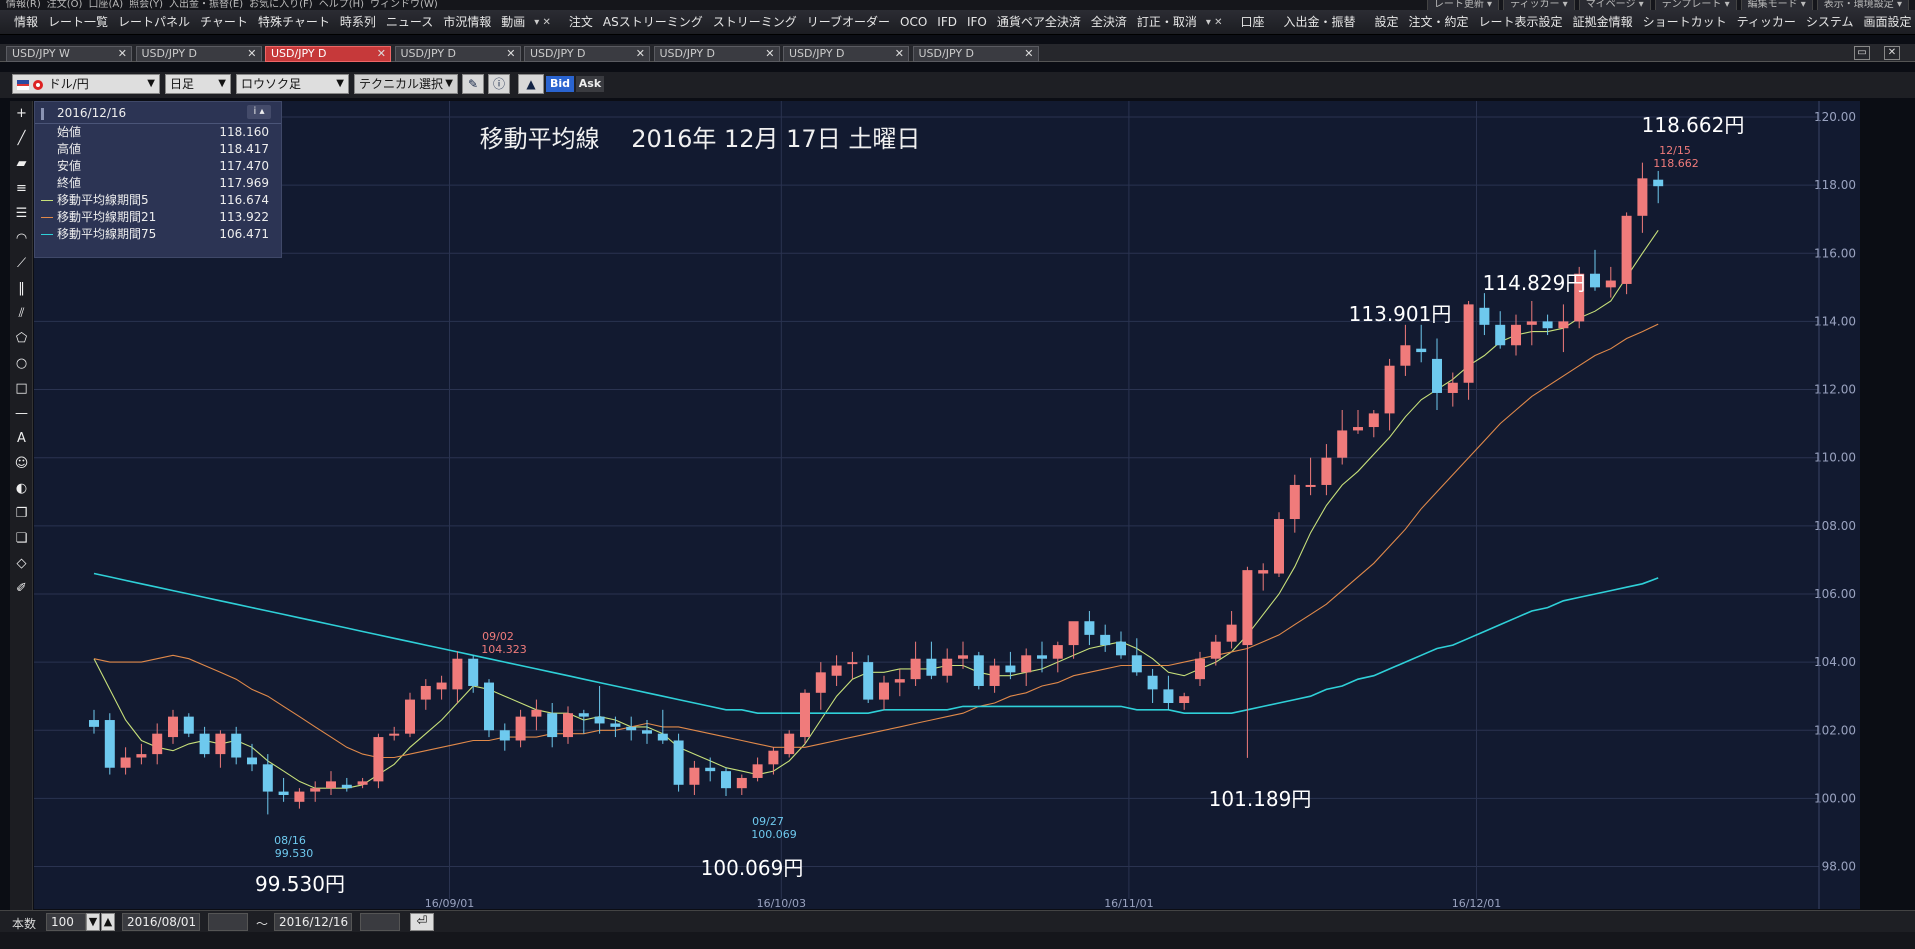 The image size is (1915, 949). I want to click on toolbar-button: 特殊チャート, so click(294, 22).